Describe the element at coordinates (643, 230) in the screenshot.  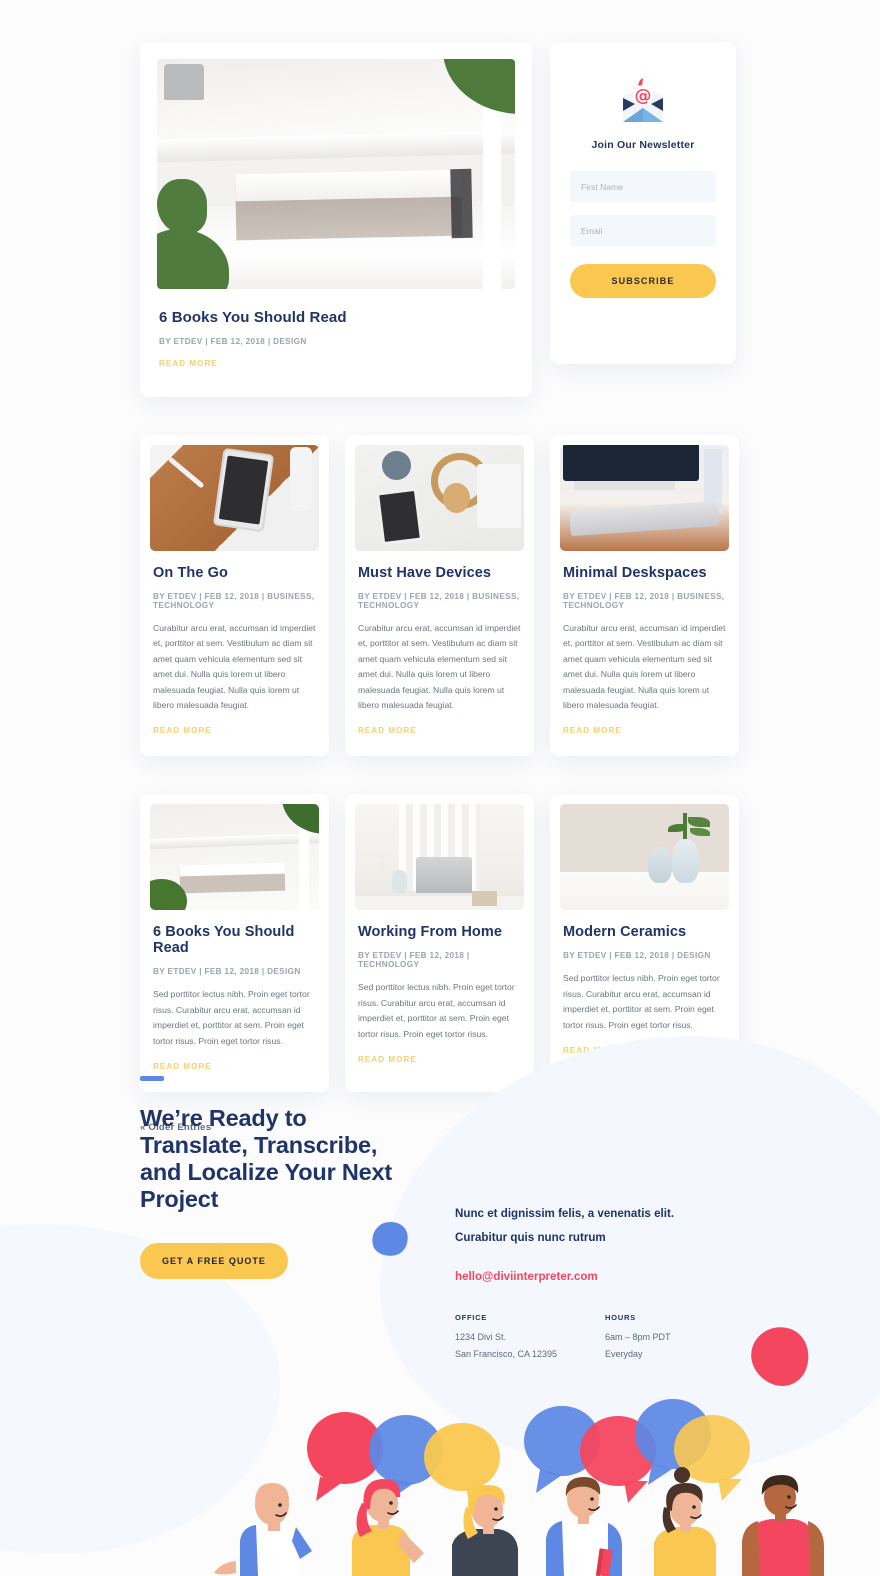
I see `email-input` at that location.